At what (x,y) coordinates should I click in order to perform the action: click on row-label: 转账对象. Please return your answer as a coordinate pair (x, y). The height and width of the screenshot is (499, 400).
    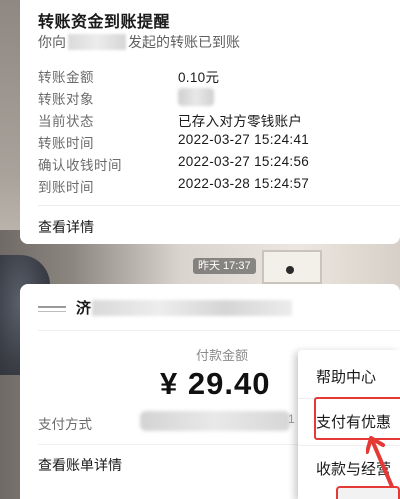
    Looking at the image, I should click on (66, 99).